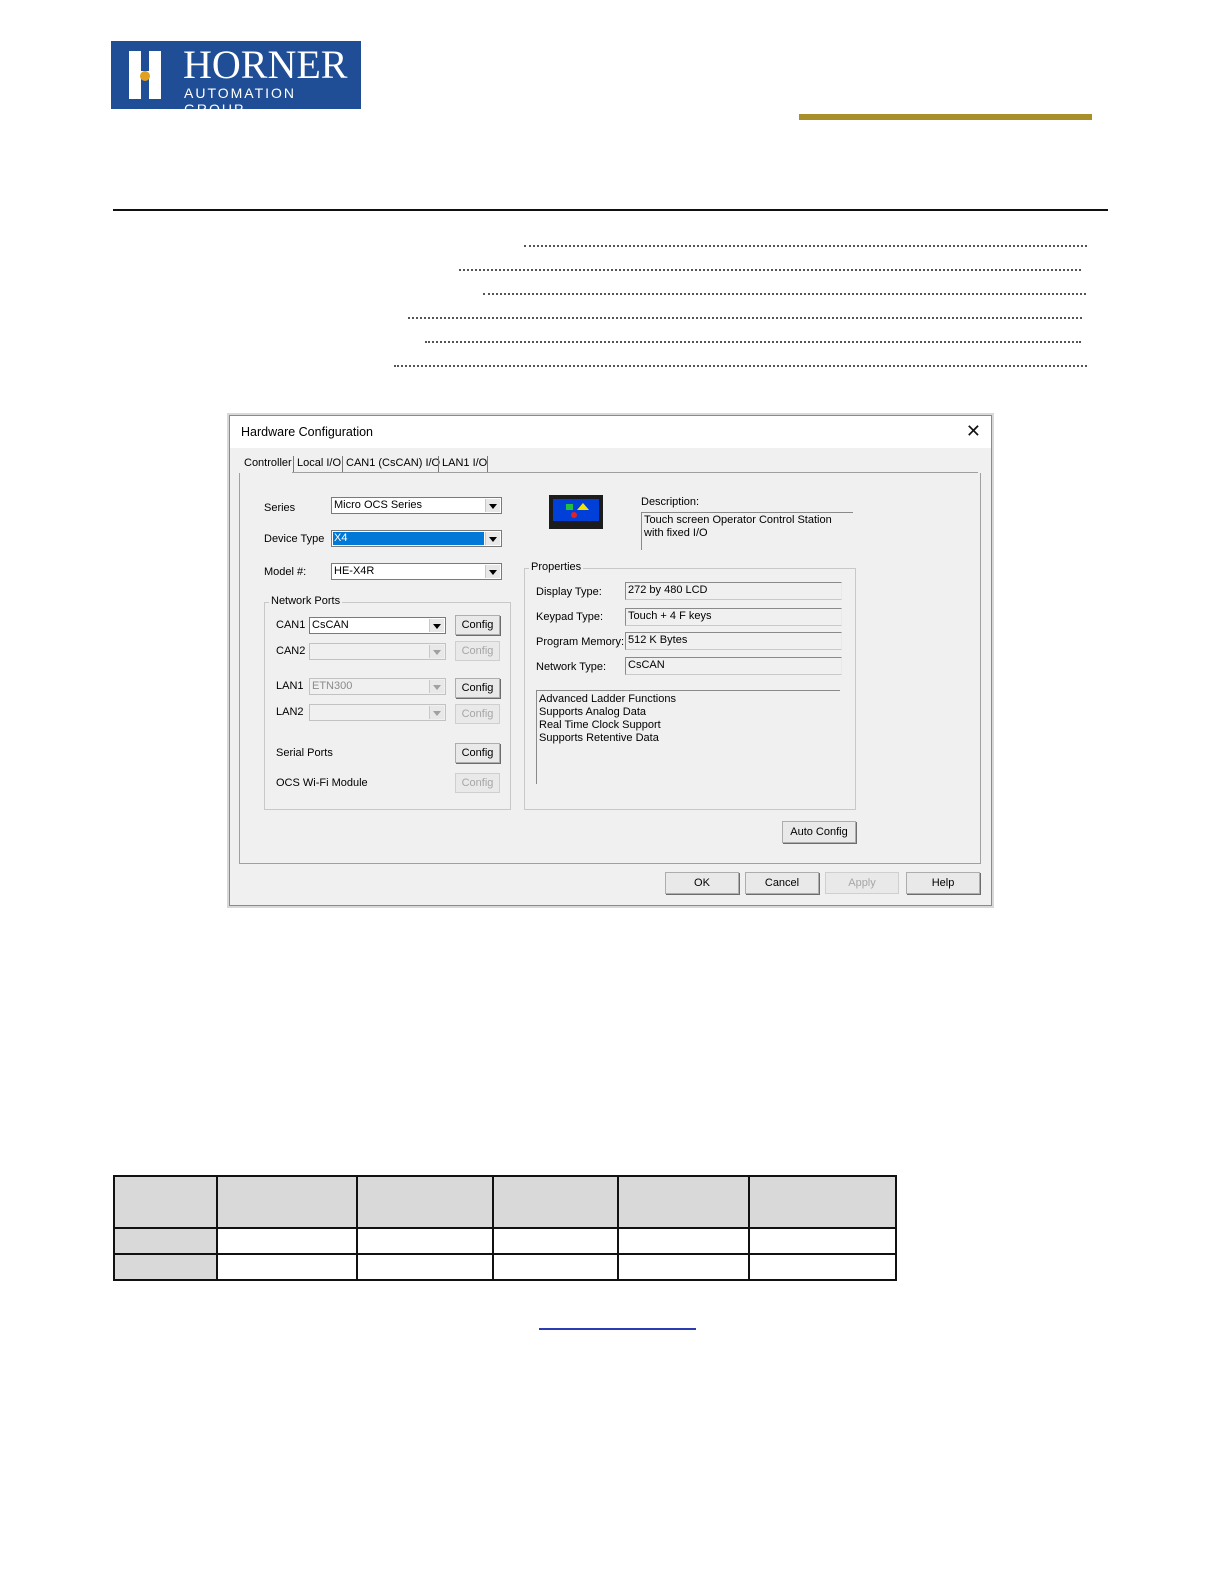  What do you see at coordinates (477, 625) in the screenshot?
I see `can1-config-button: Config` at bounding box center [477, 625].